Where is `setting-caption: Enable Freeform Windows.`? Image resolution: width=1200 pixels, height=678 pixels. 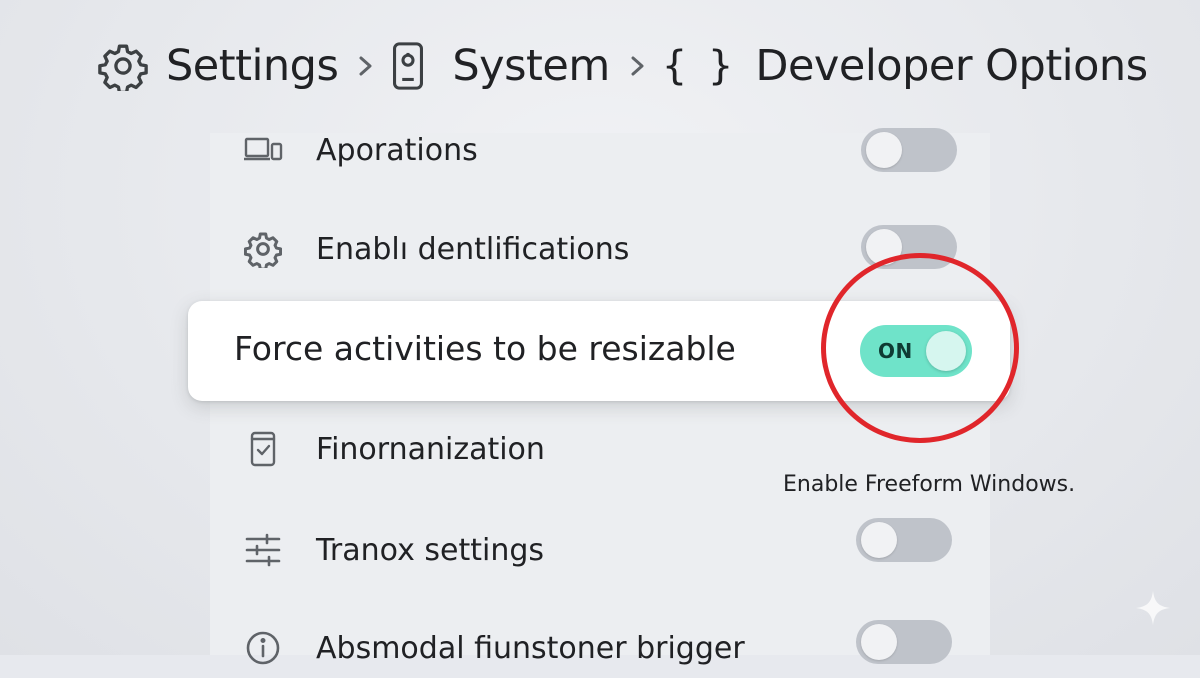 setting-caption: Enable Freeform Windows. is located at coordinates (929, 484).